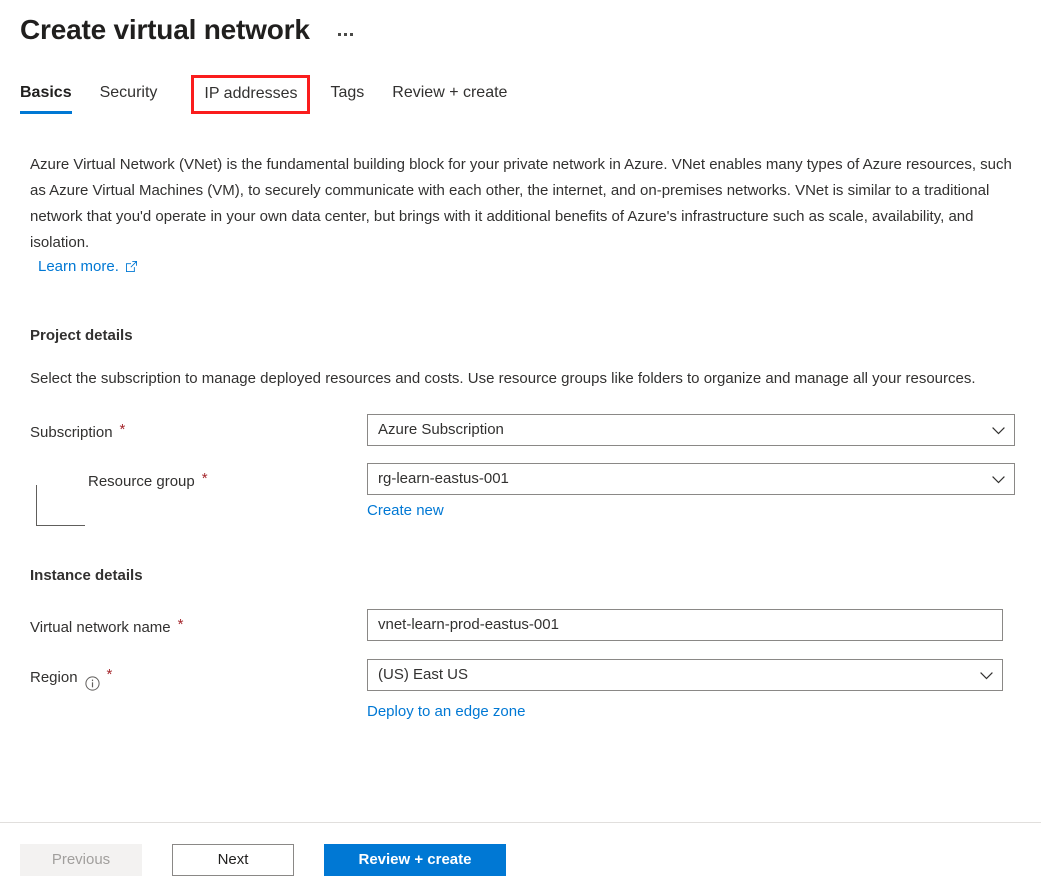  Describe the element at coordinates (131, 266) in the screenshot. I see `external-link-icon` at that location.